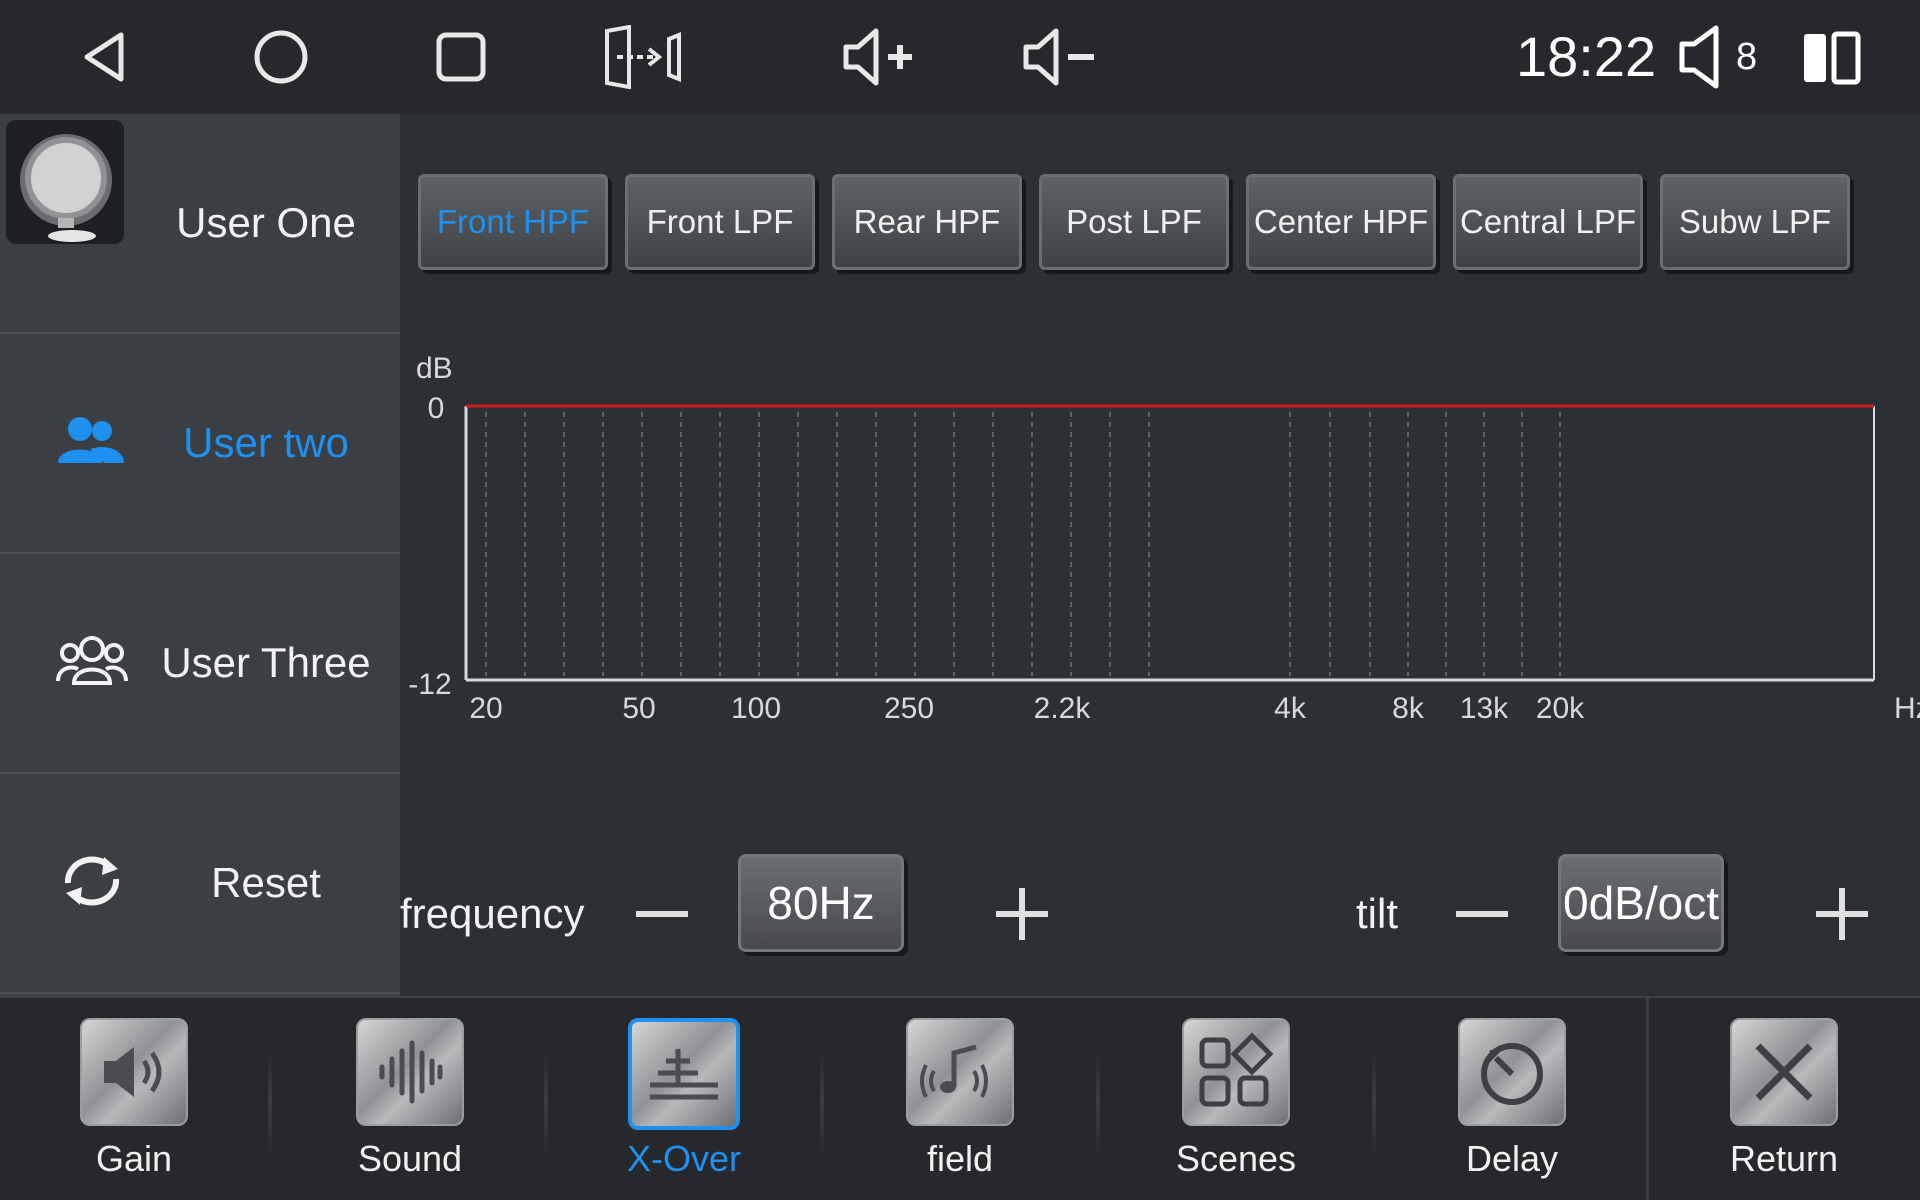 The width and height of the screenshot is (1920, 1200). Describe the element at coordinates (960, 1158) in the screenshot. I see `nav-label: field` at that location.